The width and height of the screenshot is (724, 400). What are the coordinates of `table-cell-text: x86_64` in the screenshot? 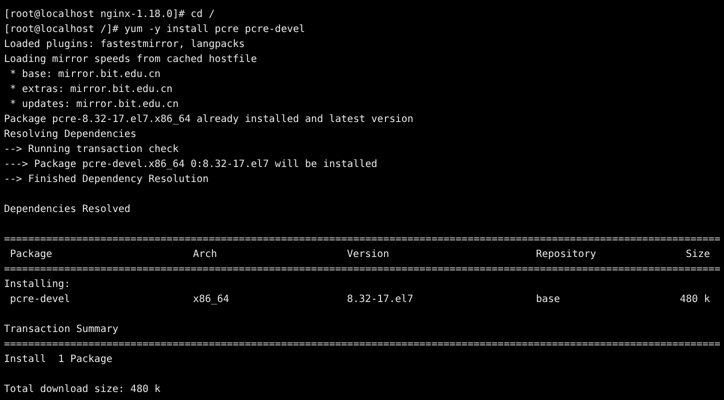 It's located at (211, 300).